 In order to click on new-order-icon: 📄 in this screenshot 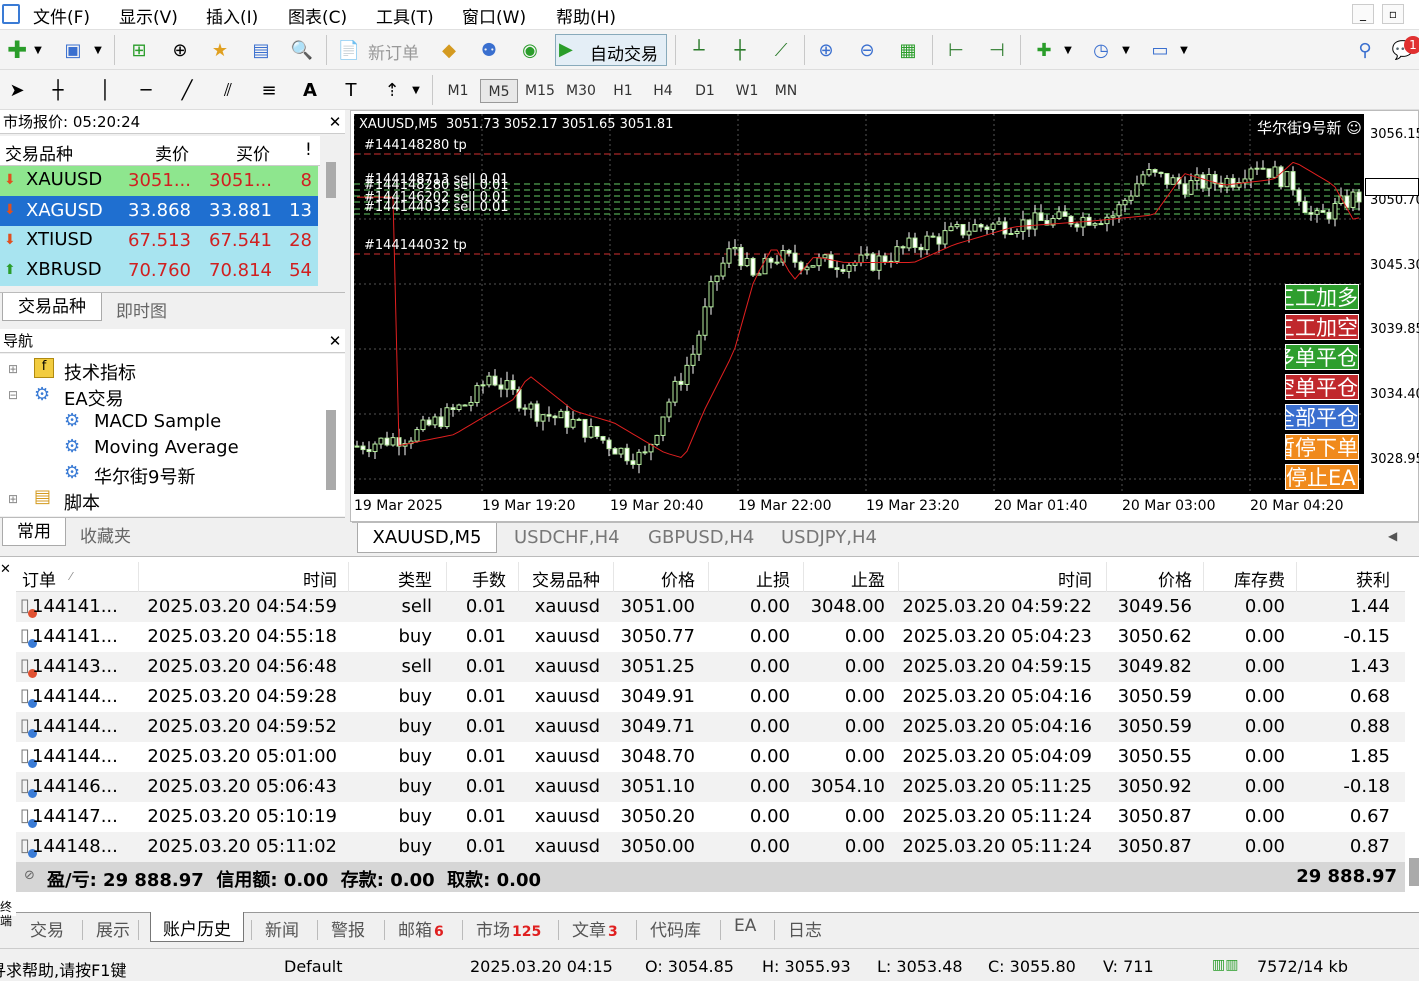, I will do `click(349, 50)`.